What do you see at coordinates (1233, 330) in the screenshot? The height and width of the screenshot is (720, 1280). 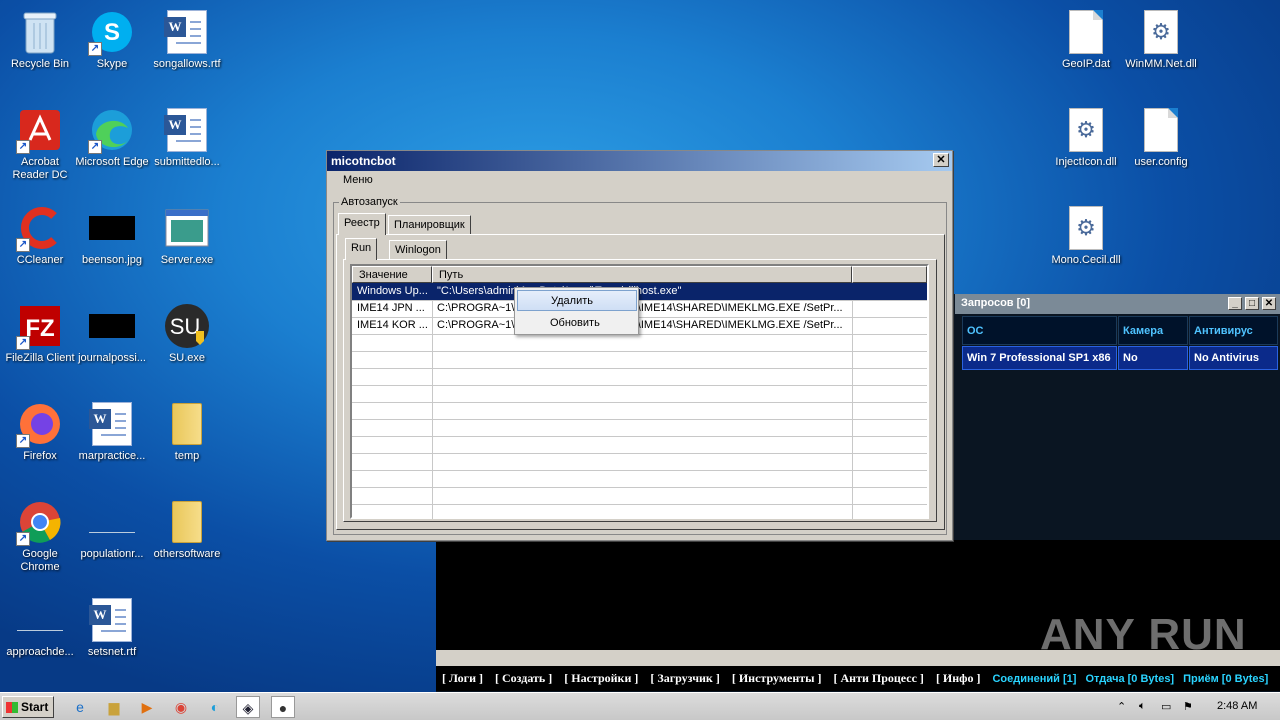 I see `column-header-antivirus: Антивирус` at bounding box center [1233, 330].